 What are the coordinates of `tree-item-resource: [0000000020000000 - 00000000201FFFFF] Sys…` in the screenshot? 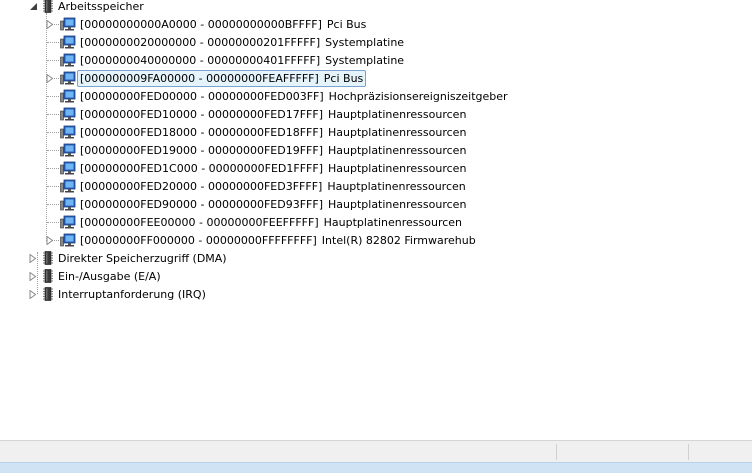 It's located at (233, 42).